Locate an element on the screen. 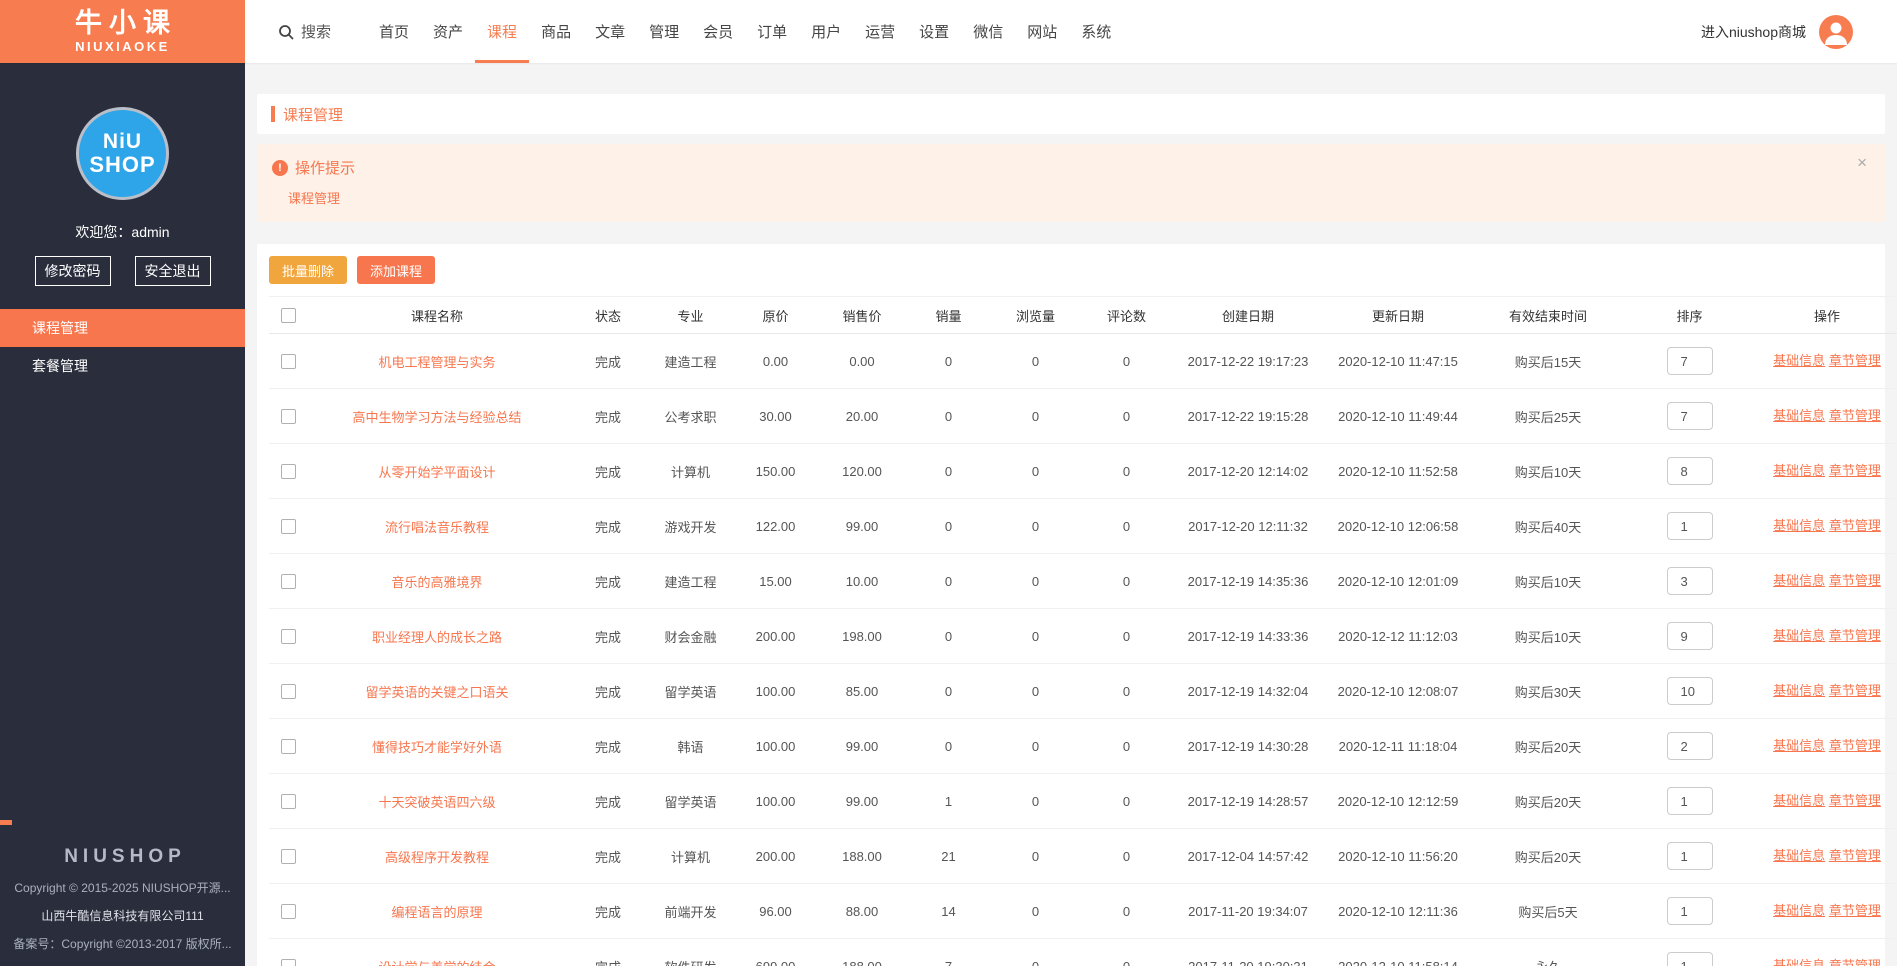  course-name-link: 留学英语的关键之口语关 is located at coordinates (436, 692).